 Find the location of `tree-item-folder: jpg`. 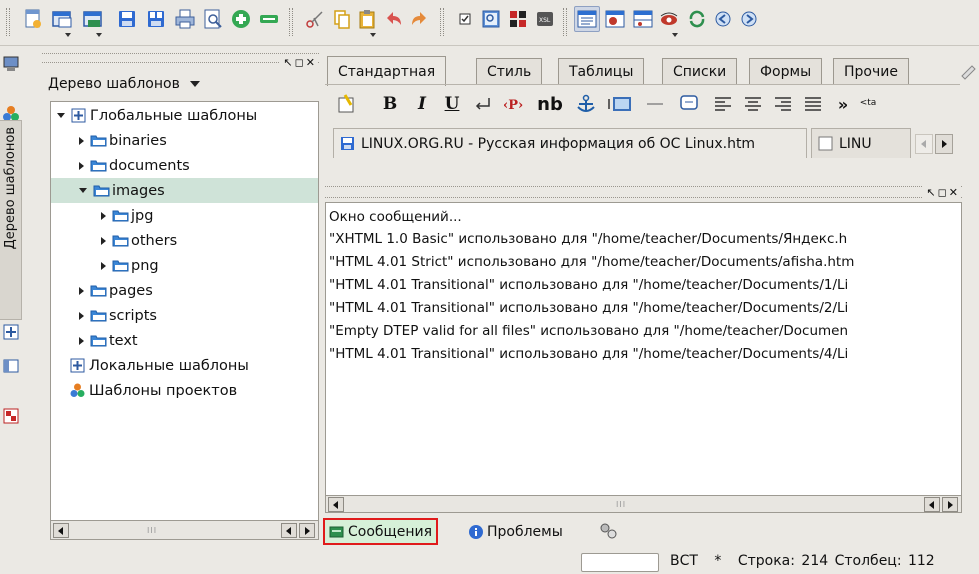

tree-item-folder: jpg is located at coordinates (184, 215).